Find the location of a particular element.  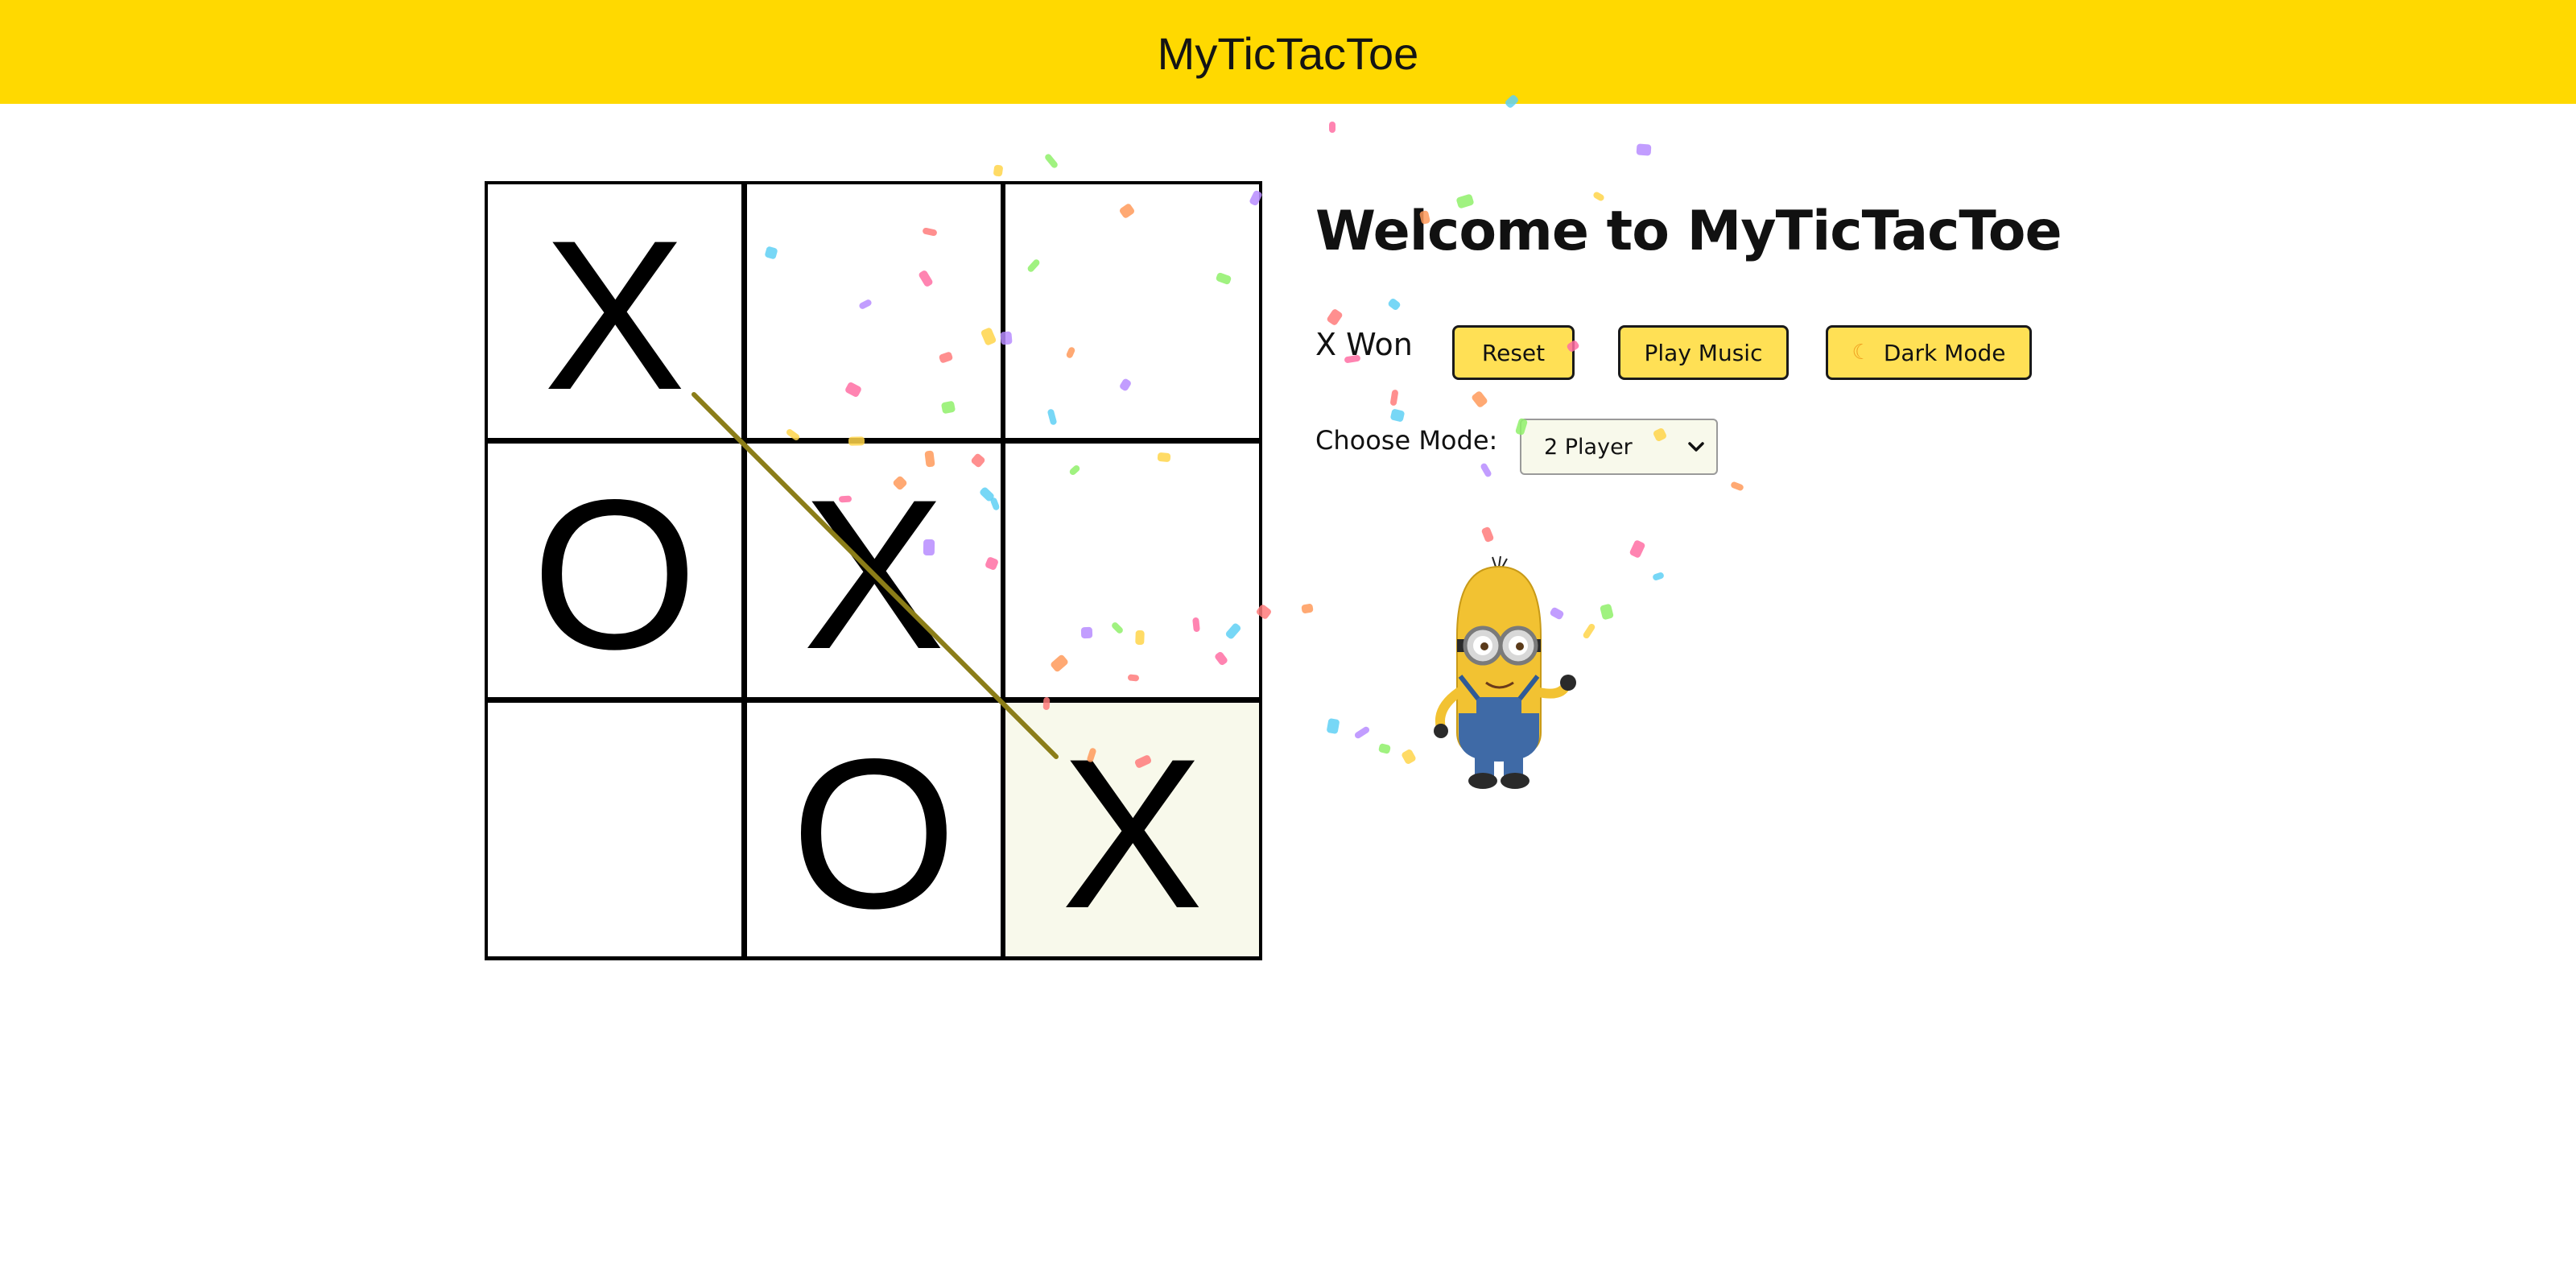

play-music-button: Play Music is located at coordinates (1703, 352).